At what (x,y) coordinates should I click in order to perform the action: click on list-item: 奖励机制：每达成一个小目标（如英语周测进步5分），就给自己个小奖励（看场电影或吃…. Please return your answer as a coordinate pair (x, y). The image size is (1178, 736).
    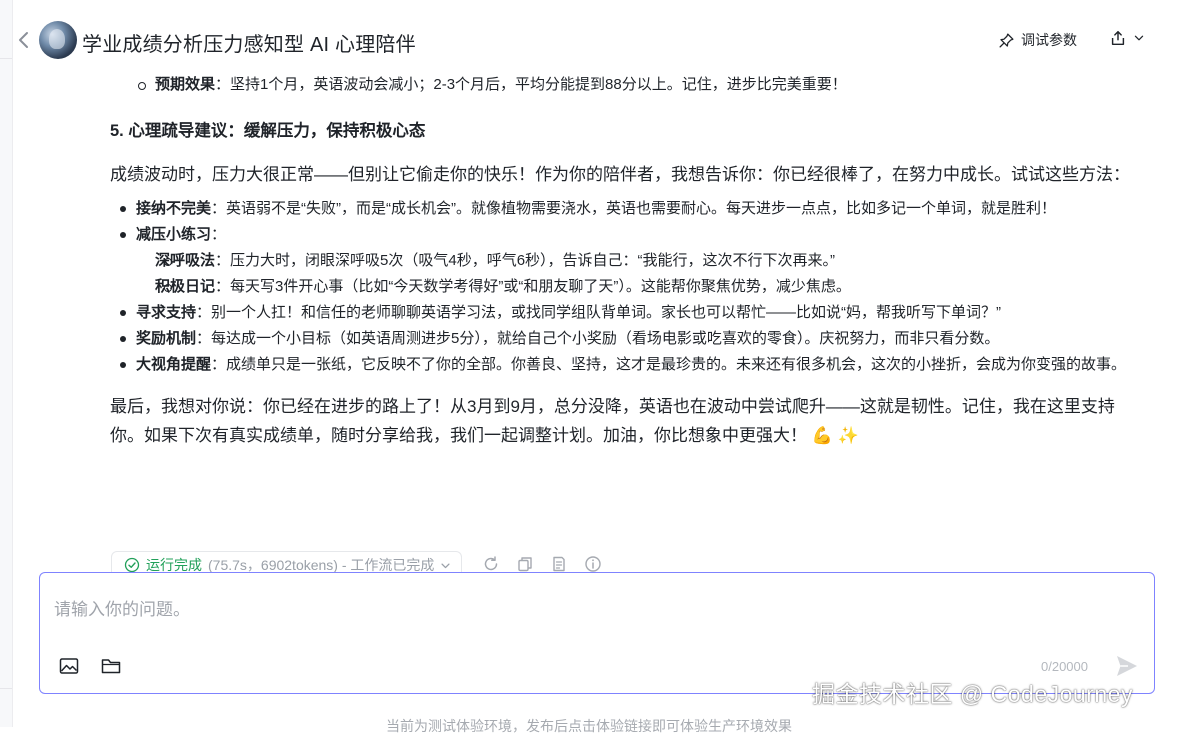
    Looking at the image, I should click on (625, 339).